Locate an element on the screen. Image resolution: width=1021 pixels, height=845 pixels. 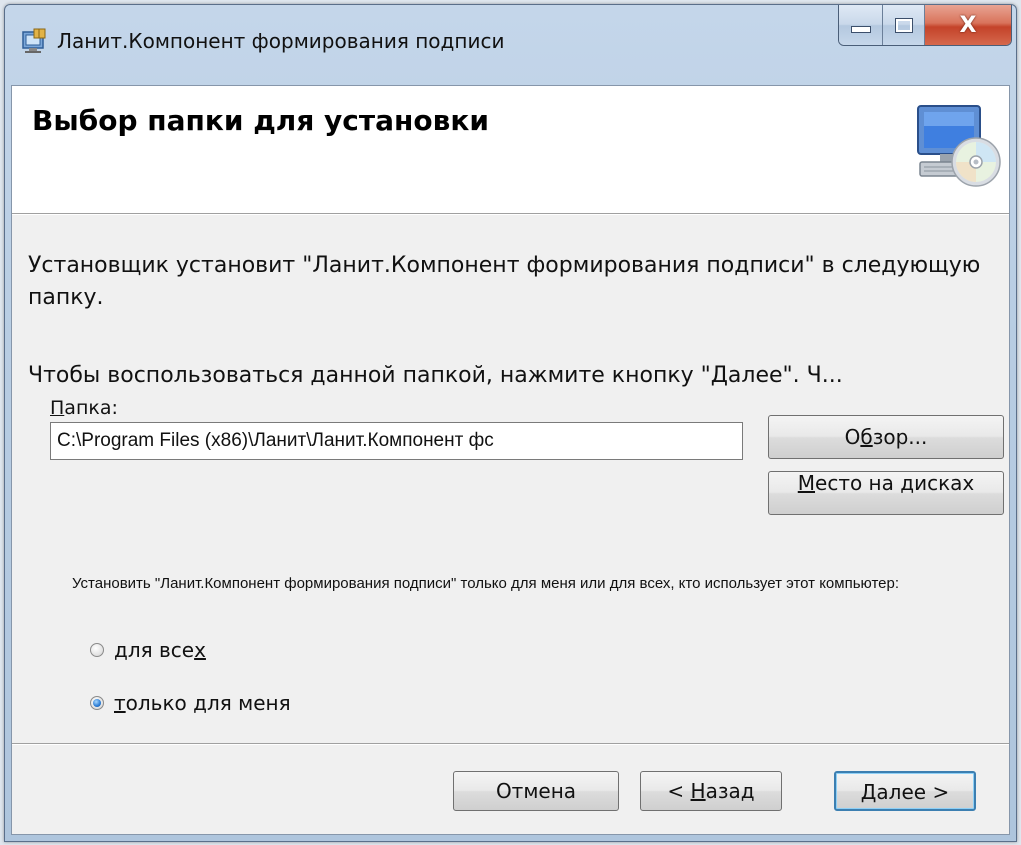
maximize-button is located at coordinates (904, 25).